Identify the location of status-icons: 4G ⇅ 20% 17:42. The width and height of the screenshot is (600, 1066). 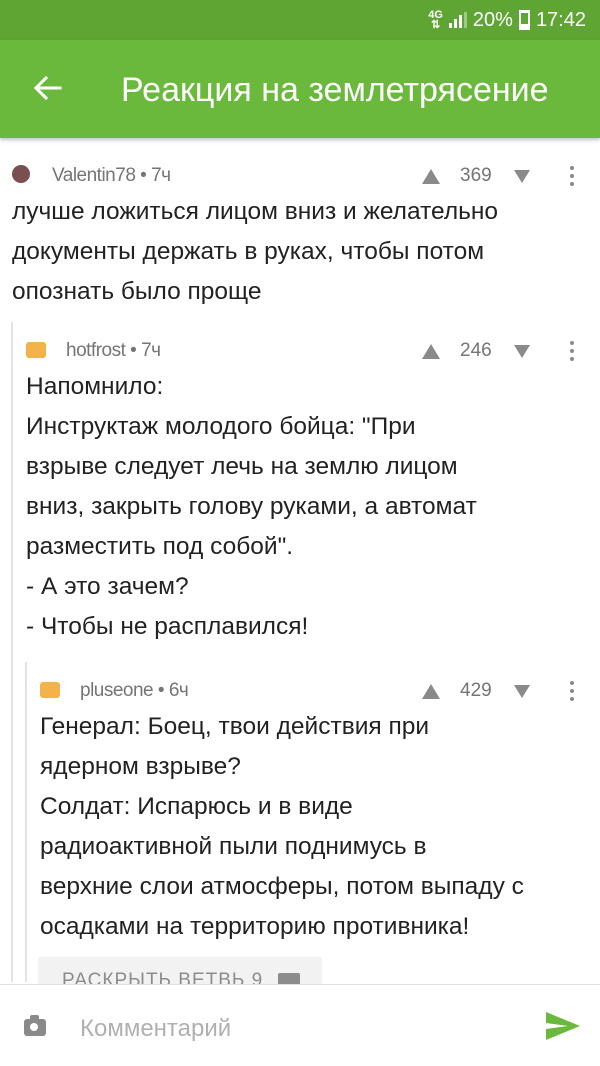
(507, 20).